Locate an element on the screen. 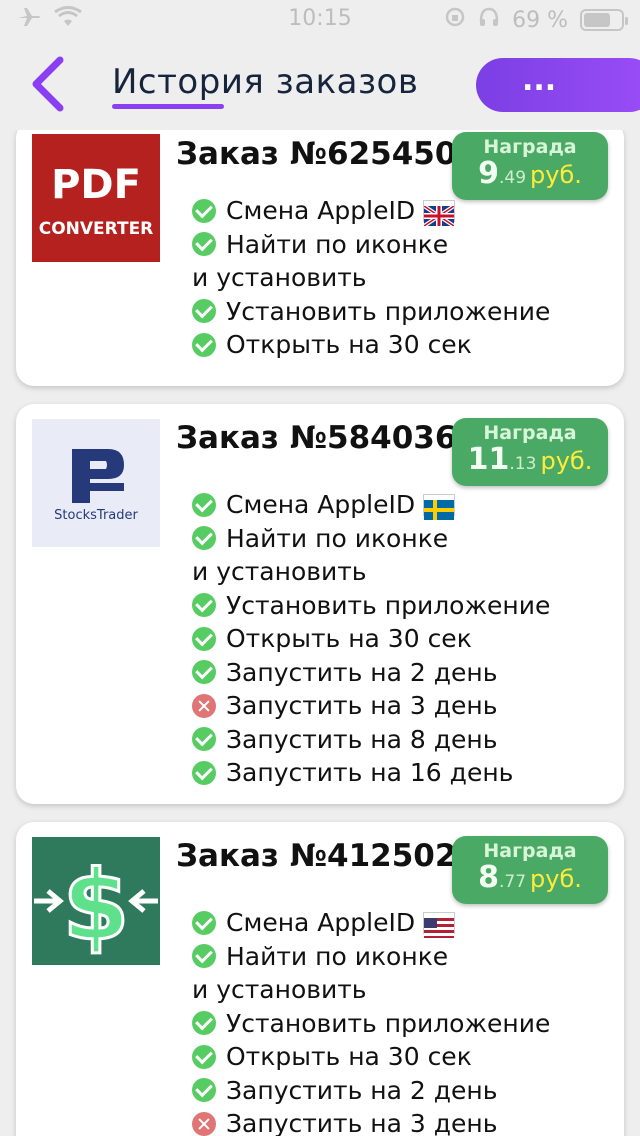 The width and height of the screenshot is (640, 1136). reward-badge: Награда 11.13 руб. is located at coordinates (530, 452).